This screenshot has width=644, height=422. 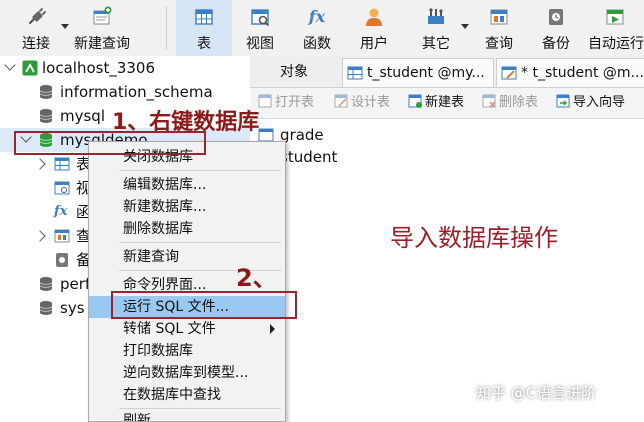 I want to click on tree-item-connection: localhost_3306, so click(x=125, y=68).